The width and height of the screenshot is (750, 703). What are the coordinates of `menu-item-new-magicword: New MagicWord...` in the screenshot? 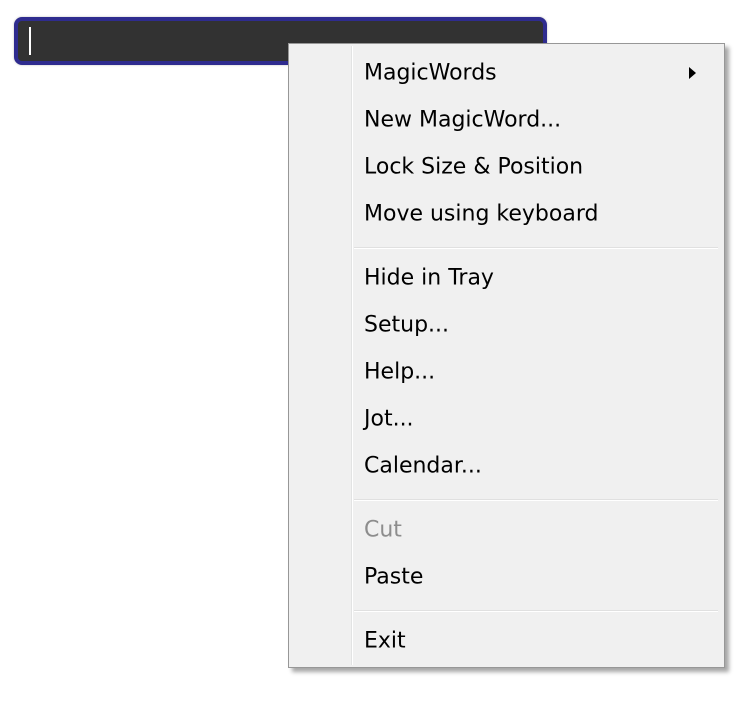 It's located at (506, 119).